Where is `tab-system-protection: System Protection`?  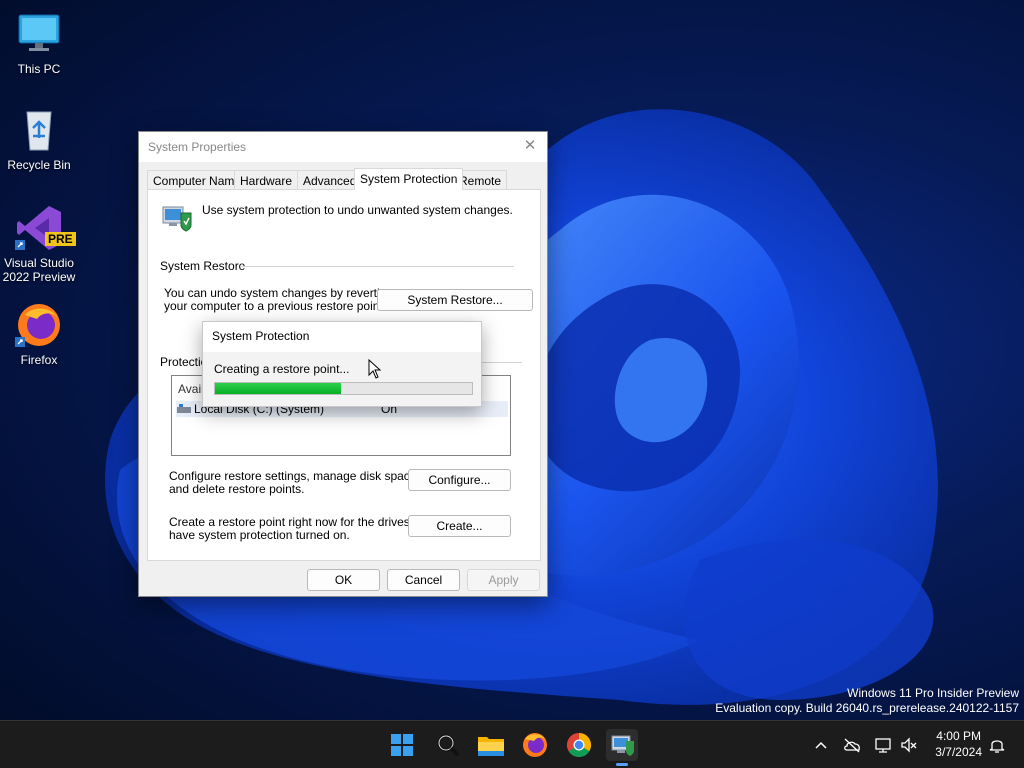
tab-system-protection: System Protection is located at coordinates (409, 179).